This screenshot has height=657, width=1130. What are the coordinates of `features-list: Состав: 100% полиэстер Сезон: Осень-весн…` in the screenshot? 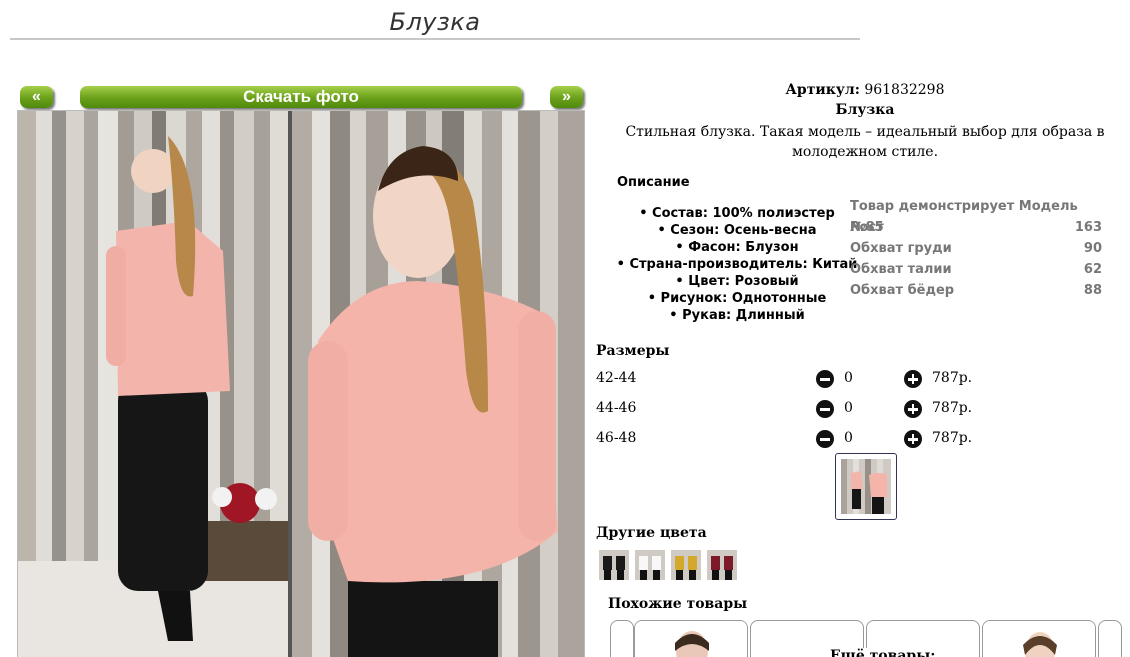 It's located at (737, 264).